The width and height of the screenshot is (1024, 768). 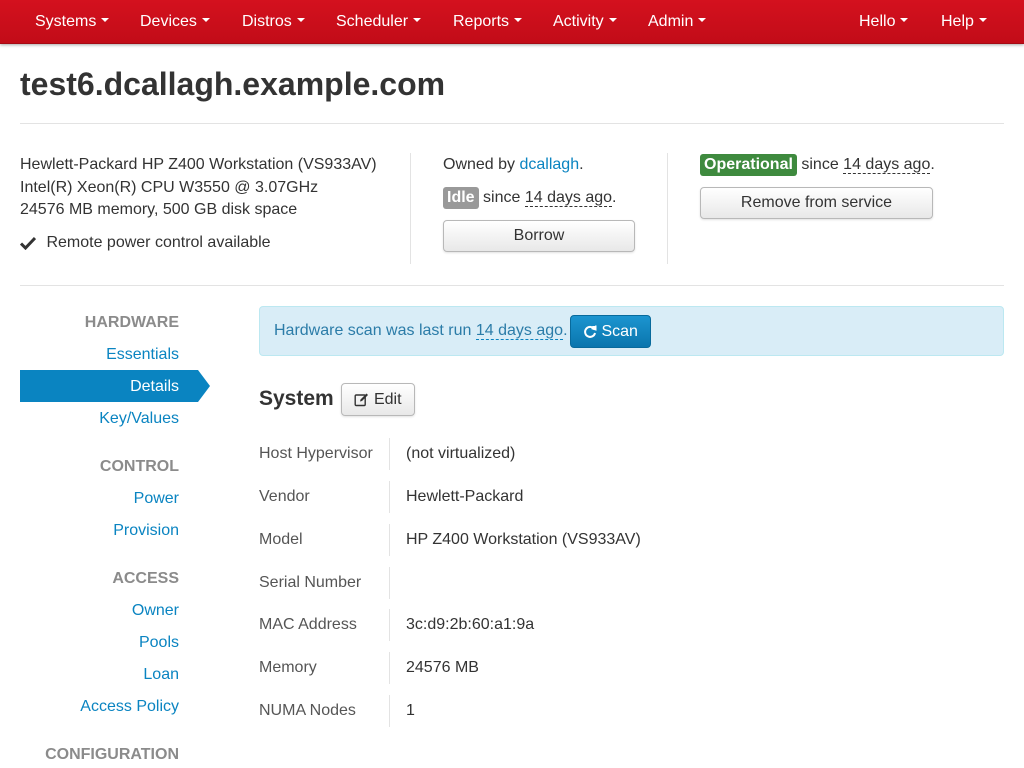 What do you see at coordinates (470, 624) in the screenshot?
I see `field-value-mac-address: 3c:d9:2b:60:a1:9a` at bounding box center [470, 624].